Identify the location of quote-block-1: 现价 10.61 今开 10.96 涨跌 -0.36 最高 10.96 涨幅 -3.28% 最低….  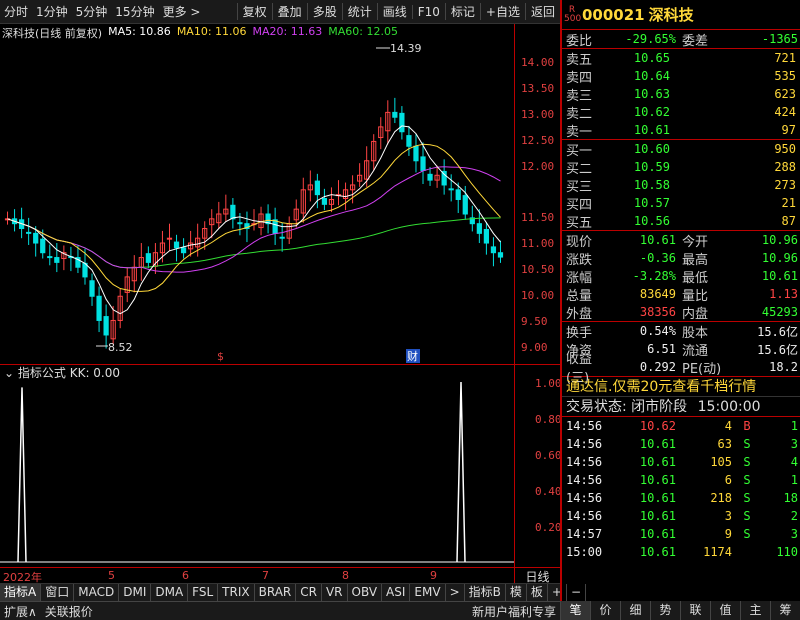
(681, 276).